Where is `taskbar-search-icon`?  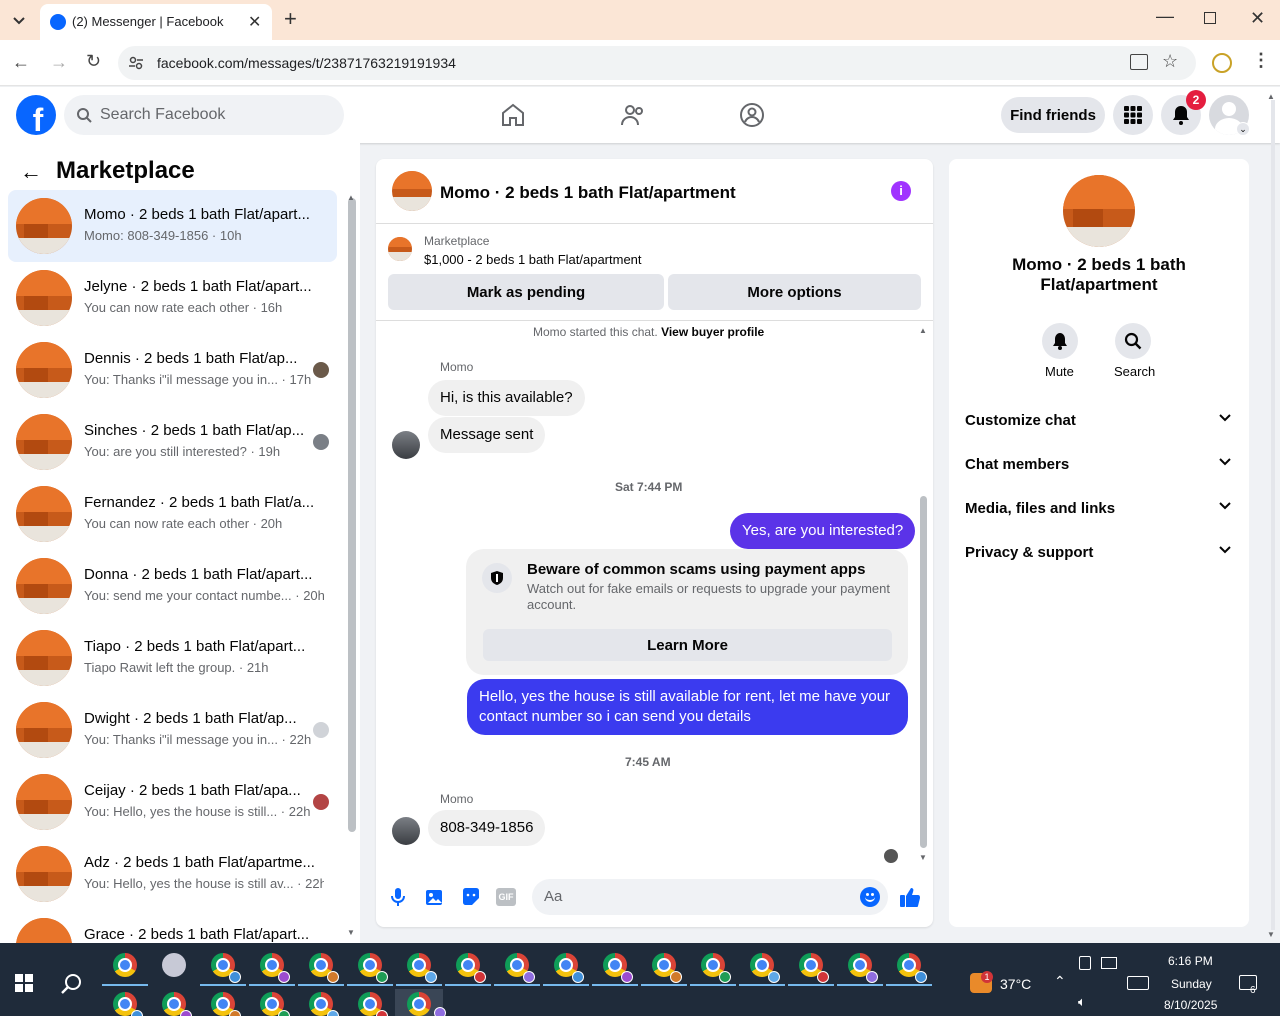
taskbar-search-icon is located at coordinates (72, 984).